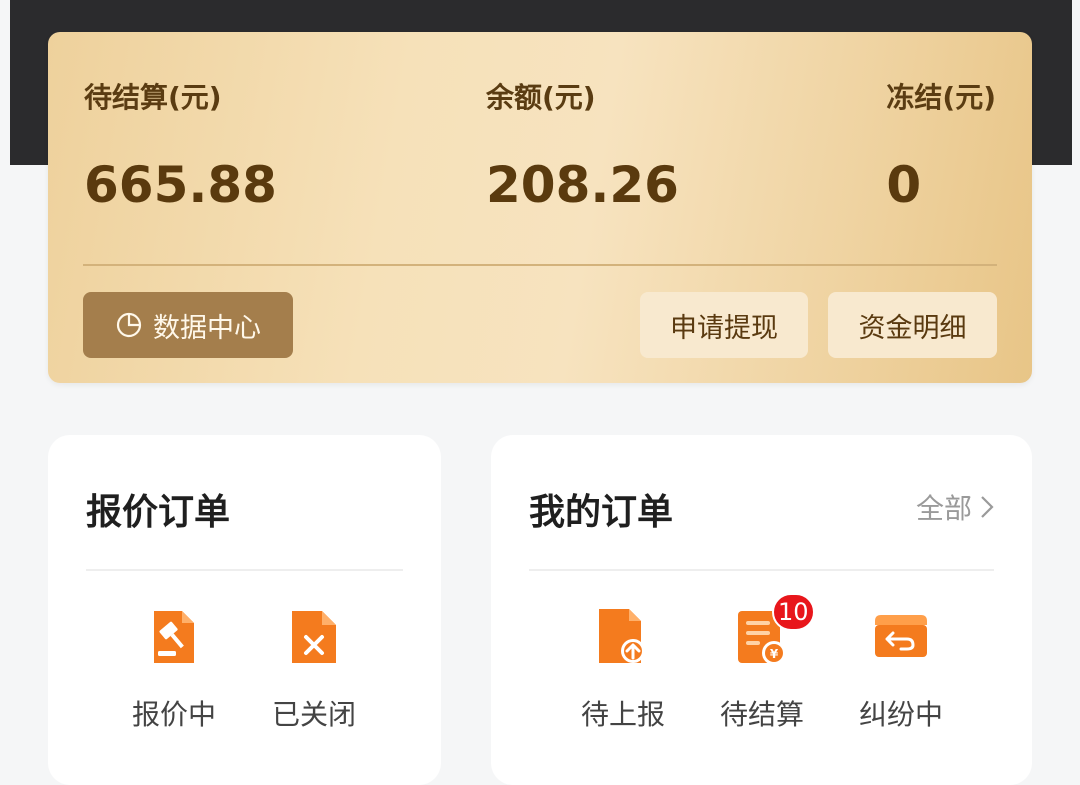 The height and width of the screenshot is (785, 1080). Describe the element at coordinates (900, 714) in the screenshot. I see `order-dispute-label: 纠纷中` at that location.